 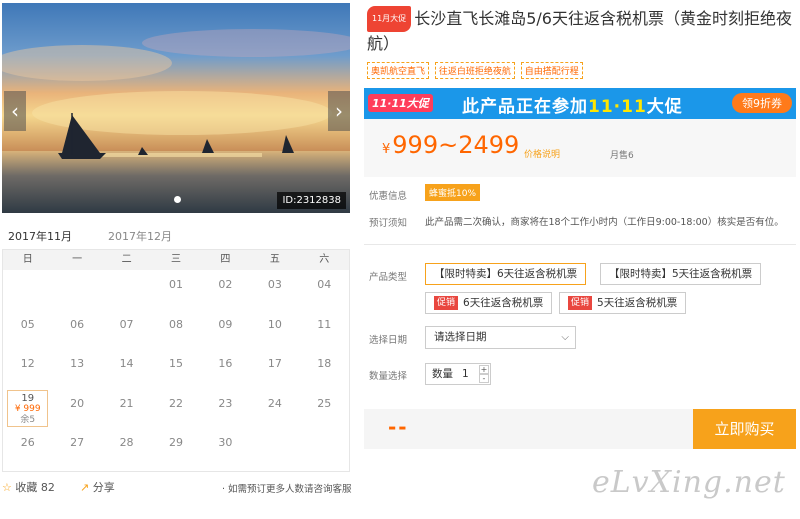 I want to click on calendar-day: 11, so click(x=324, y=324).